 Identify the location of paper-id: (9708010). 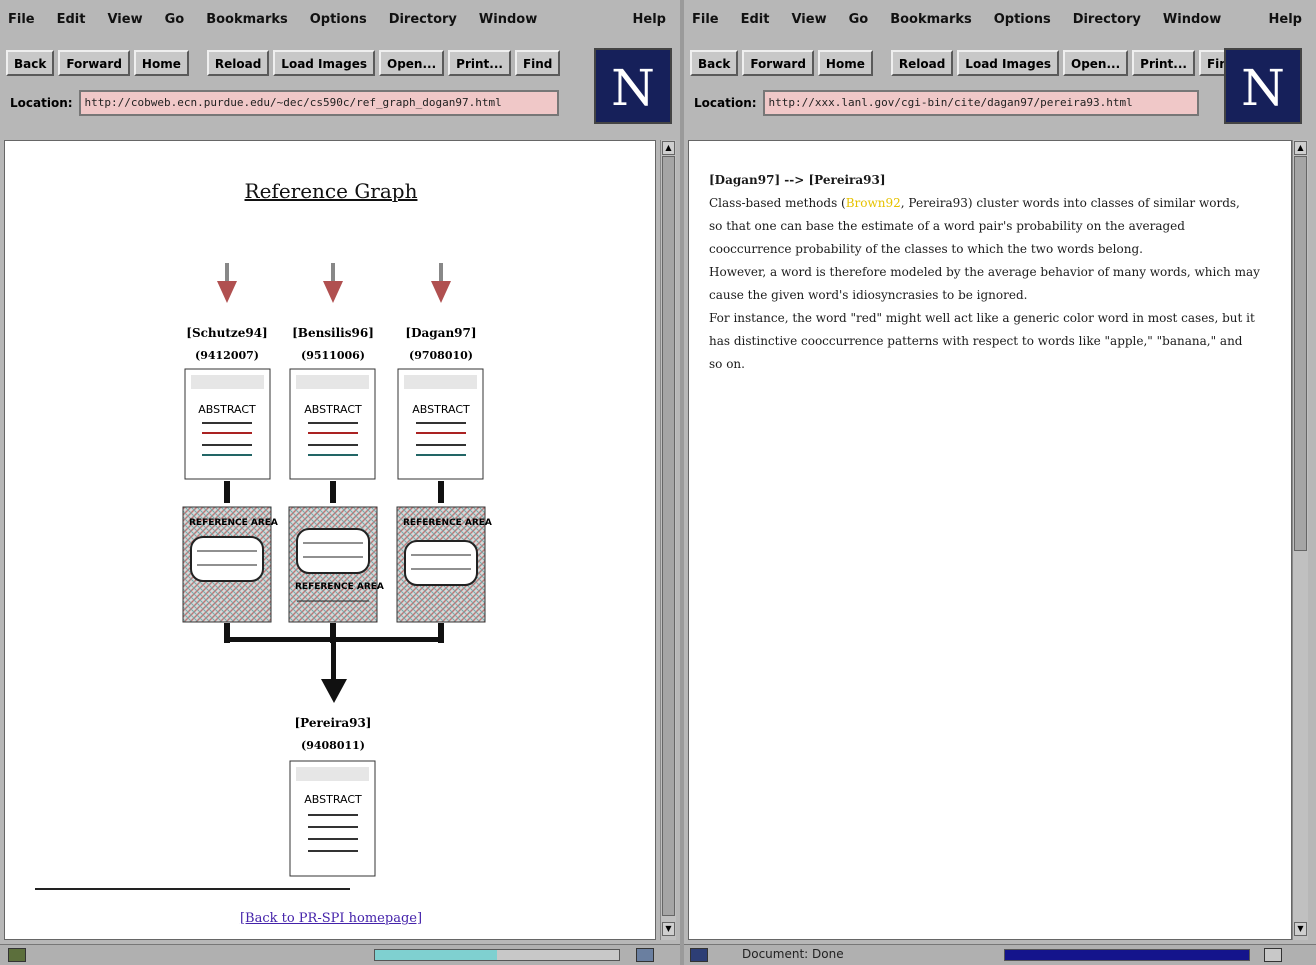
(441, 355).